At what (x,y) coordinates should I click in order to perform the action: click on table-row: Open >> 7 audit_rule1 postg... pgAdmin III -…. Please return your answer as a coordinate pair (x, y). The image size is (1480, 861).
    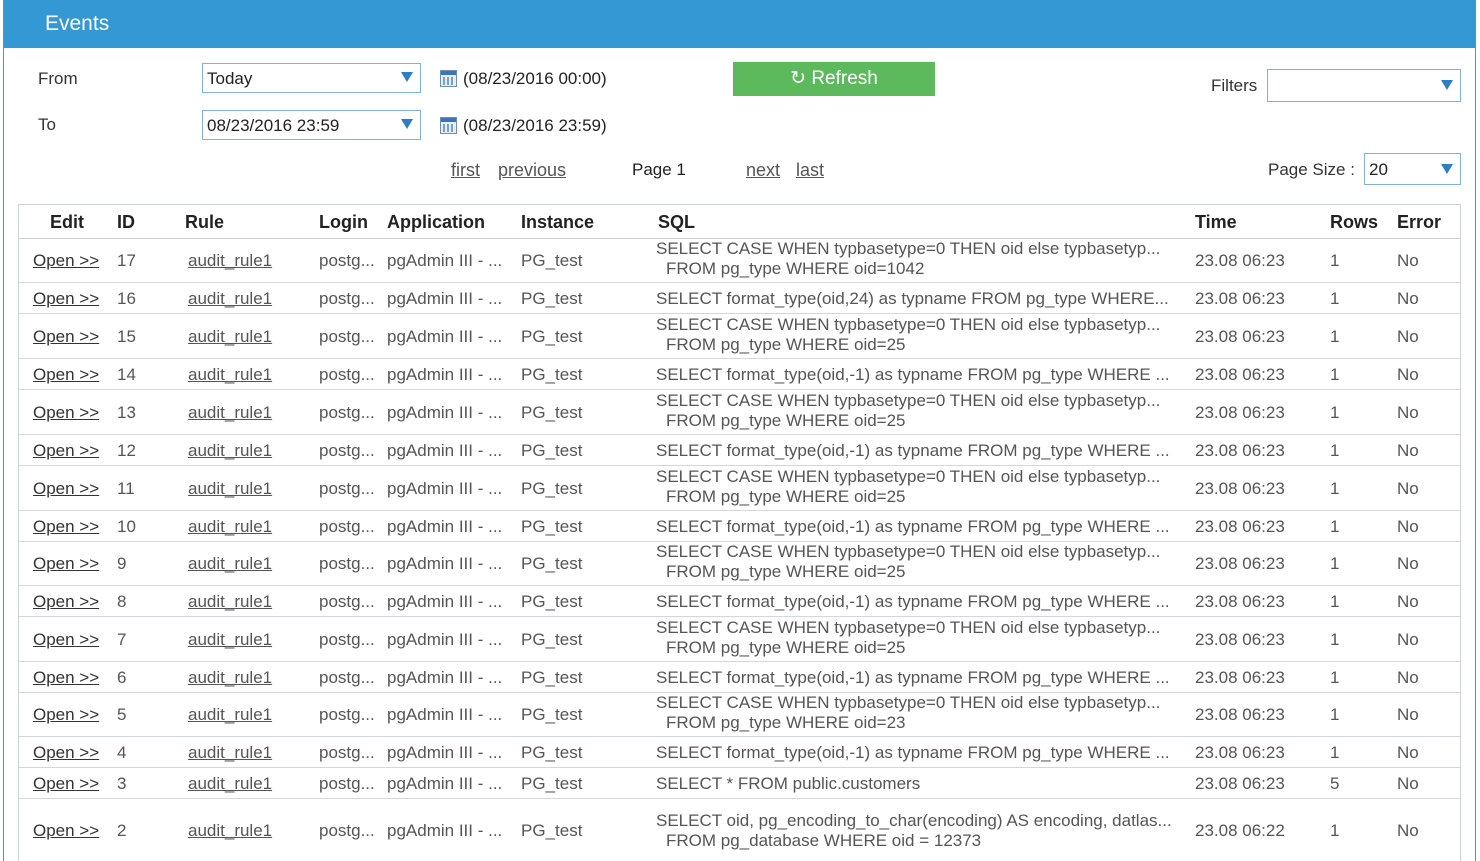
    Looking at the image, I should click on (739, 639).